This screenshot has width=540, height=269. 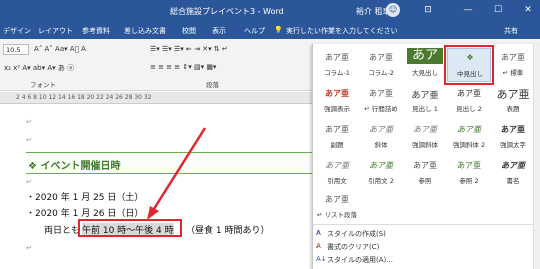 I want to click on font-group-label: フォント, so click(x=43, y=85).